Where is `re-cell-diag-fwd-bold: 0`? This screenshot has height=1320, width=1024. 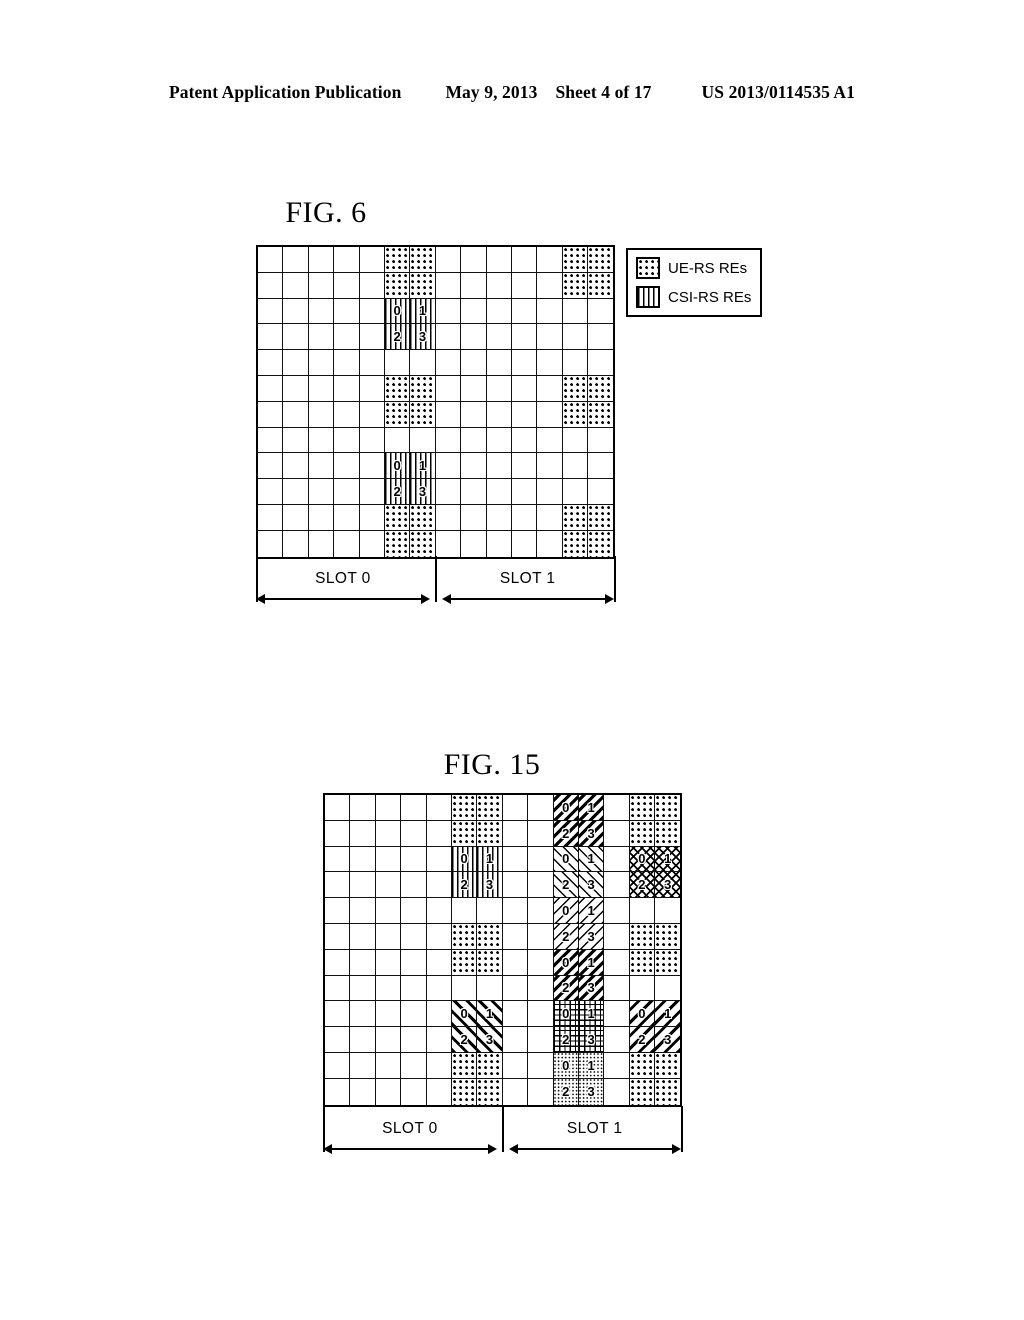 re-cell-diag-fwd-bold: 0 is located at coordinates (464, 1014).